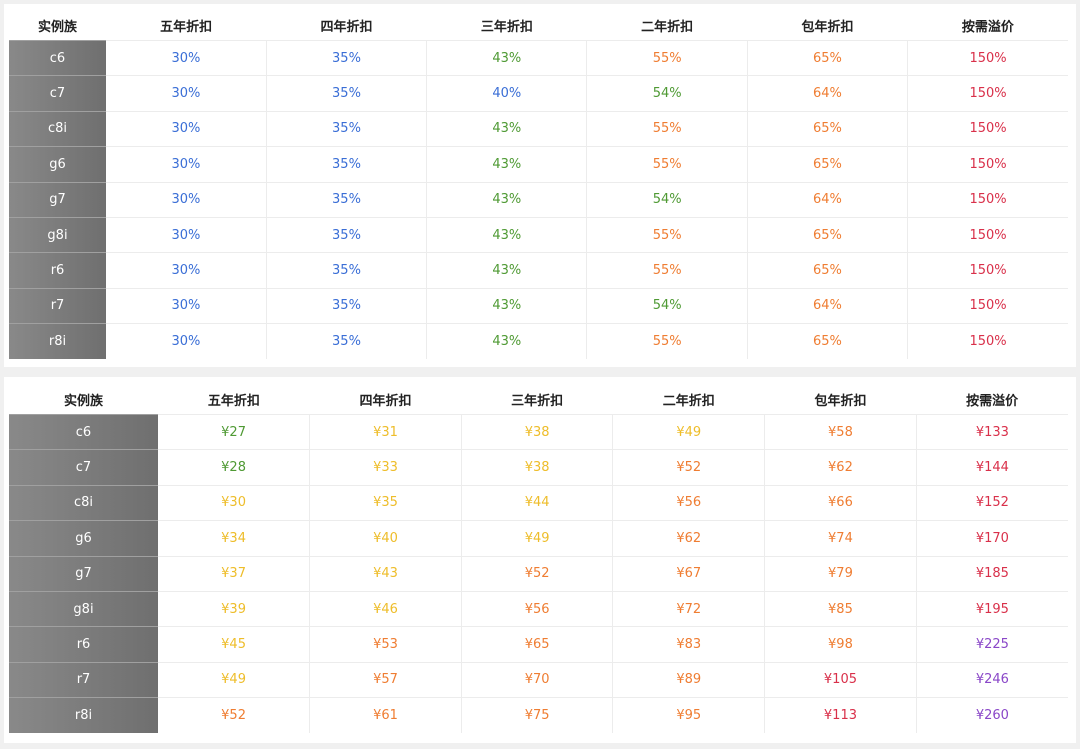 The width and height of the screenshot is (1080, 749). Describe the element at coordinates (689, 502) in the screenshot. I see `value-cell: ¥56` at that location.